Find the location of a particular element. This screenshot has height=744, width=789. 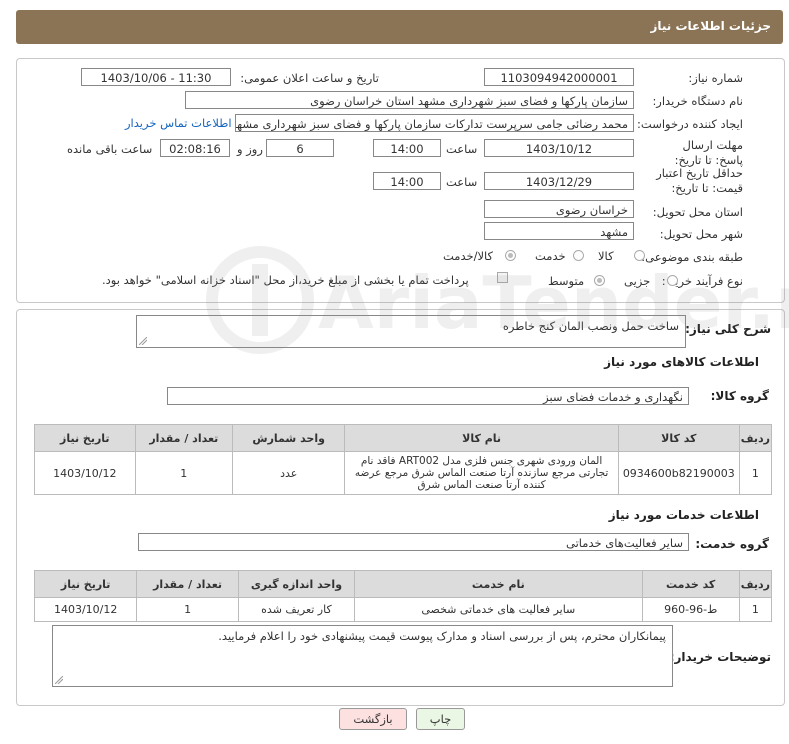

subject-service-label: خدمت is located at coordinates (550, 256).